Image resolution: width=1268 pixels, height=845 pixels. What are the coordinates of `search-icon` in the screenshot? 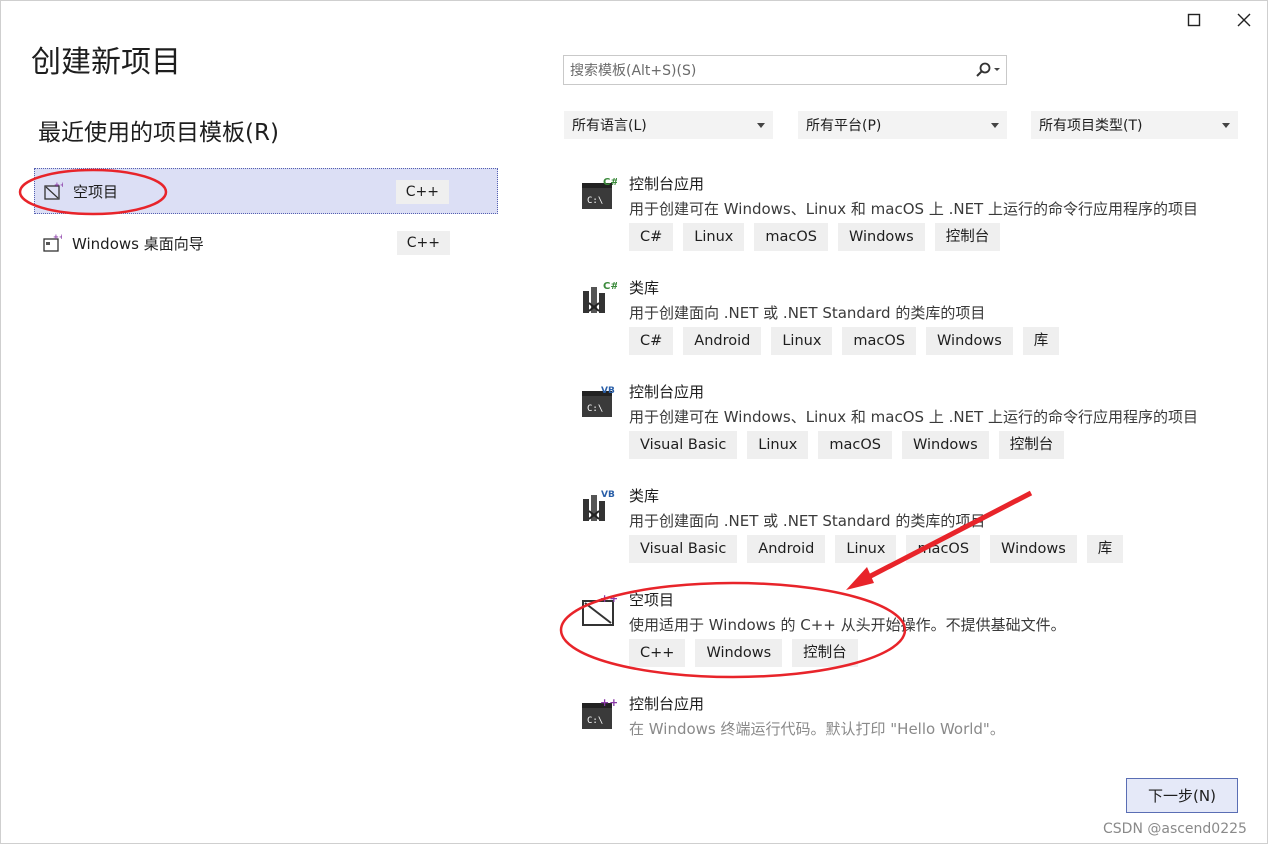 It's located at (988, 69).